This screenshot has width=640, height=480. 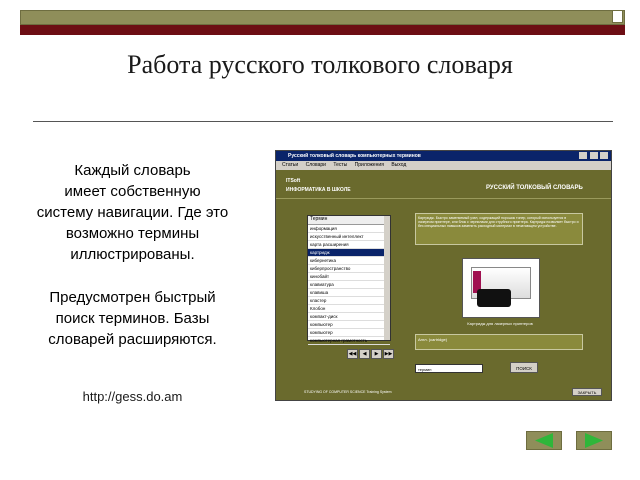 I want to click on brand-subtitle: ИНФОРМАТИКА В ШКОЛЕ, so click(x=318, y=190).